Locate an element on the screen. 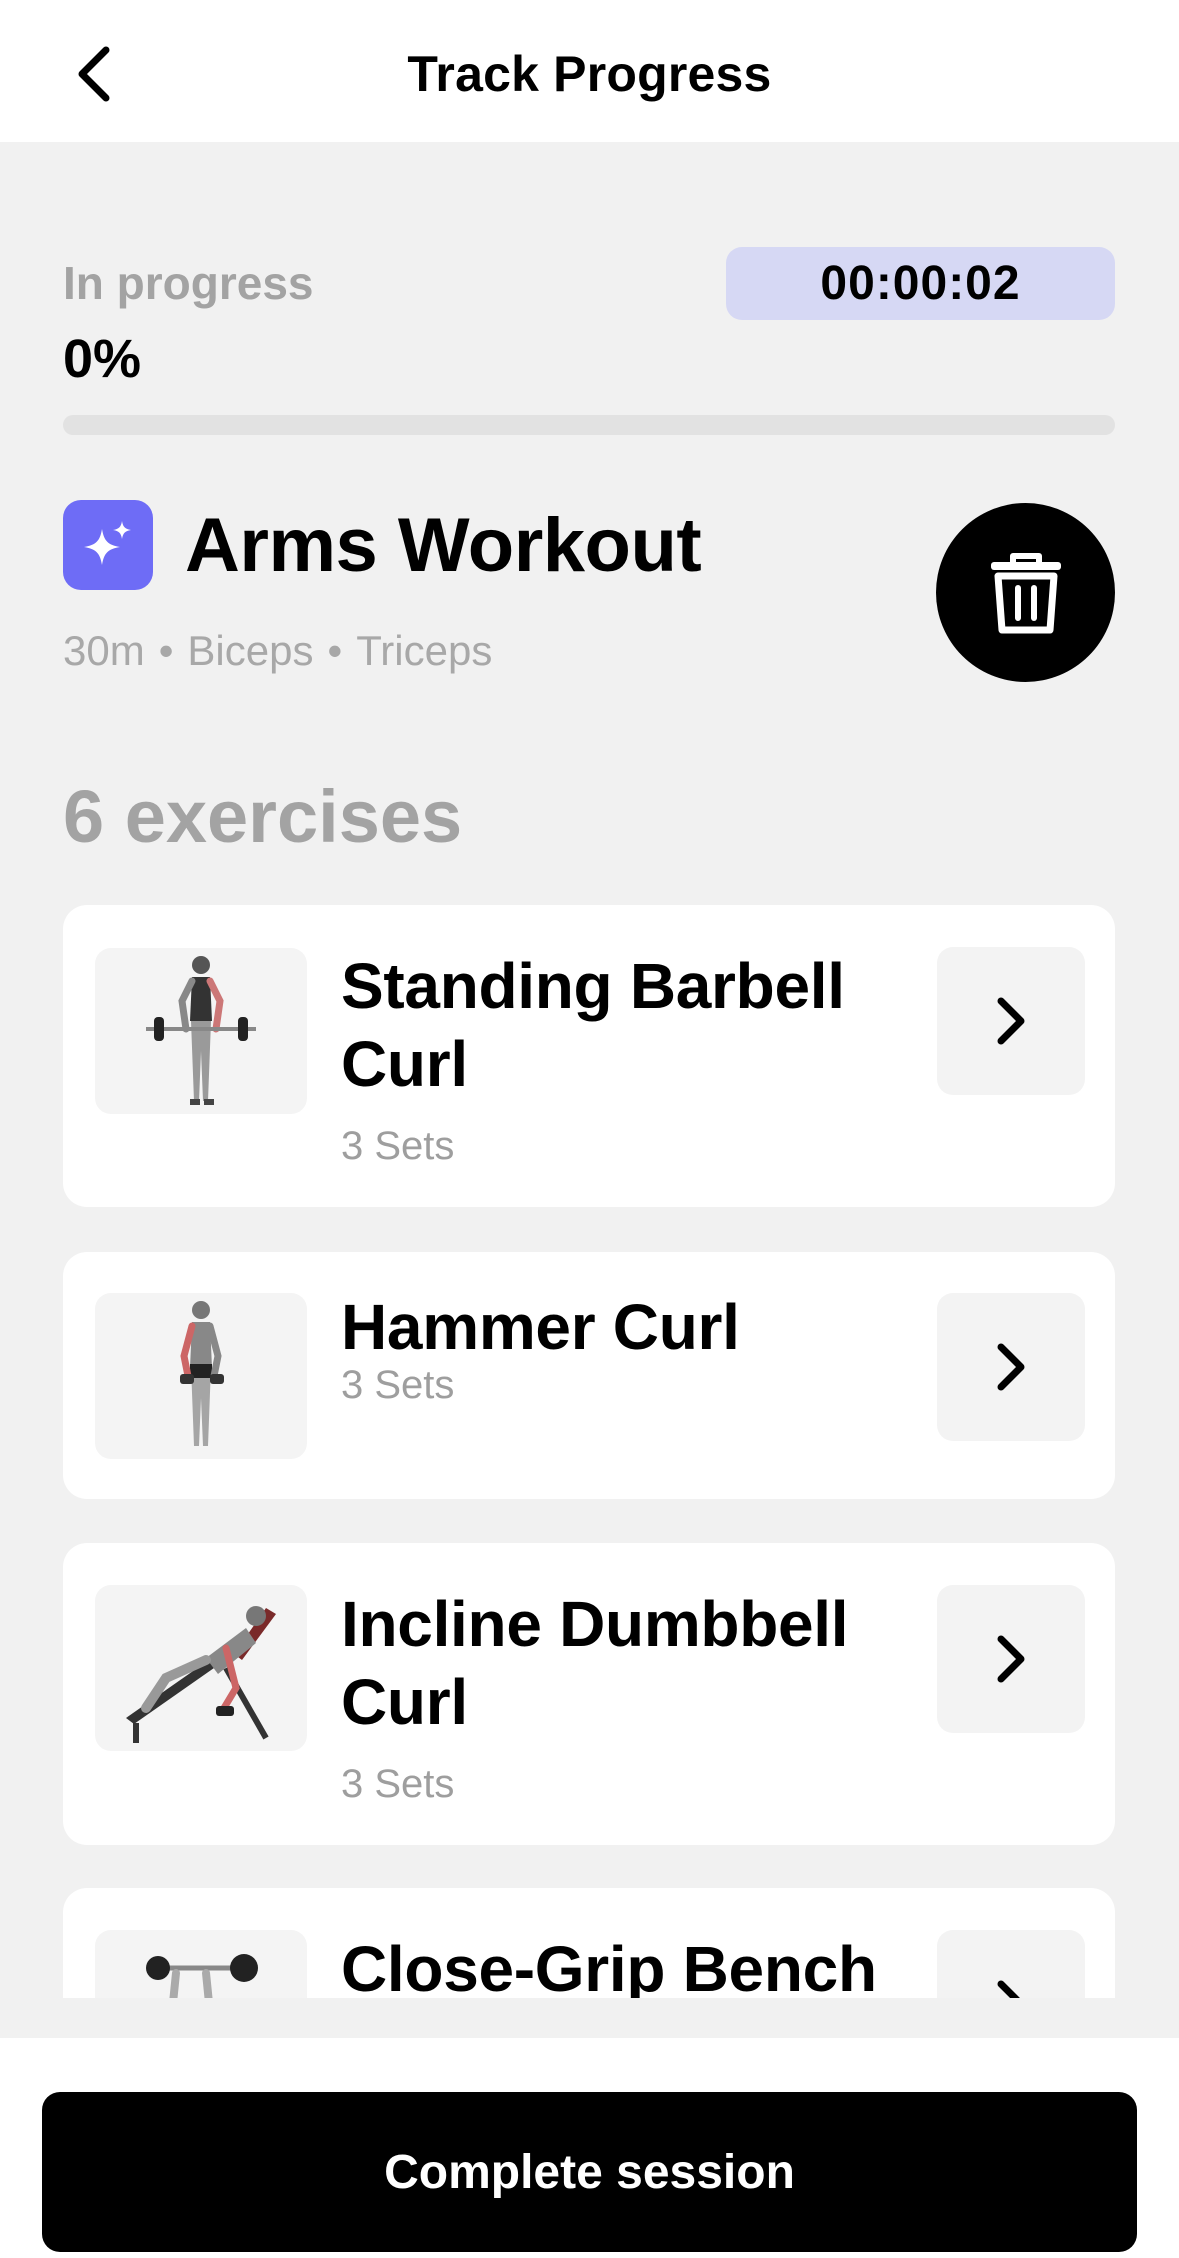 The height and width of the screenshot is (2258, 1179). complete-session-button: Complete session is located at coordinates (589, 2172).